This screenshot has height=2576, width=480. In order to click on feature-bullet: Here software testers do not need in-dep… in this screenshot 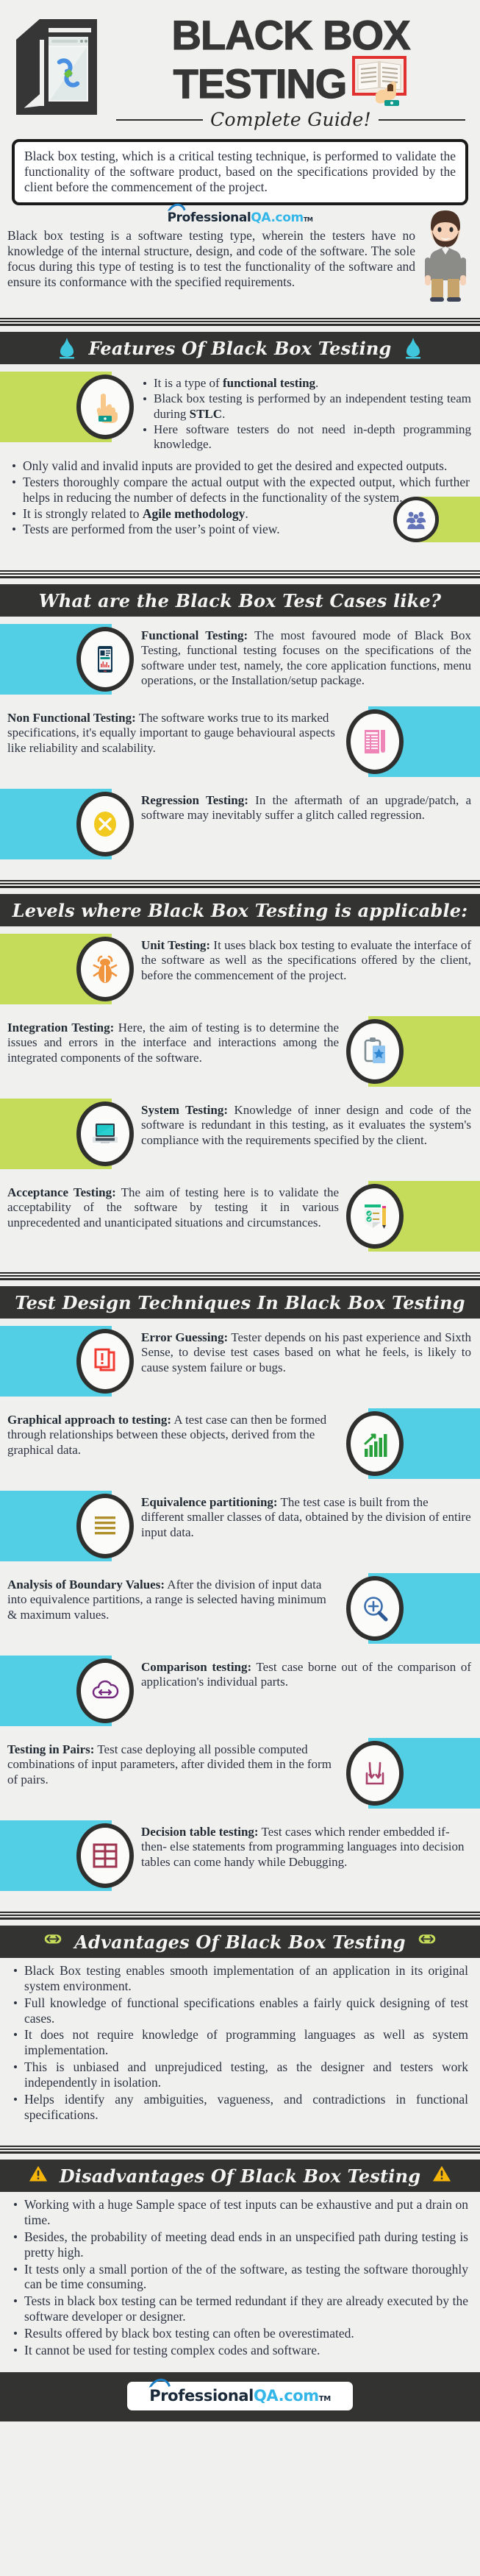, I will do `click(306, 437)`.